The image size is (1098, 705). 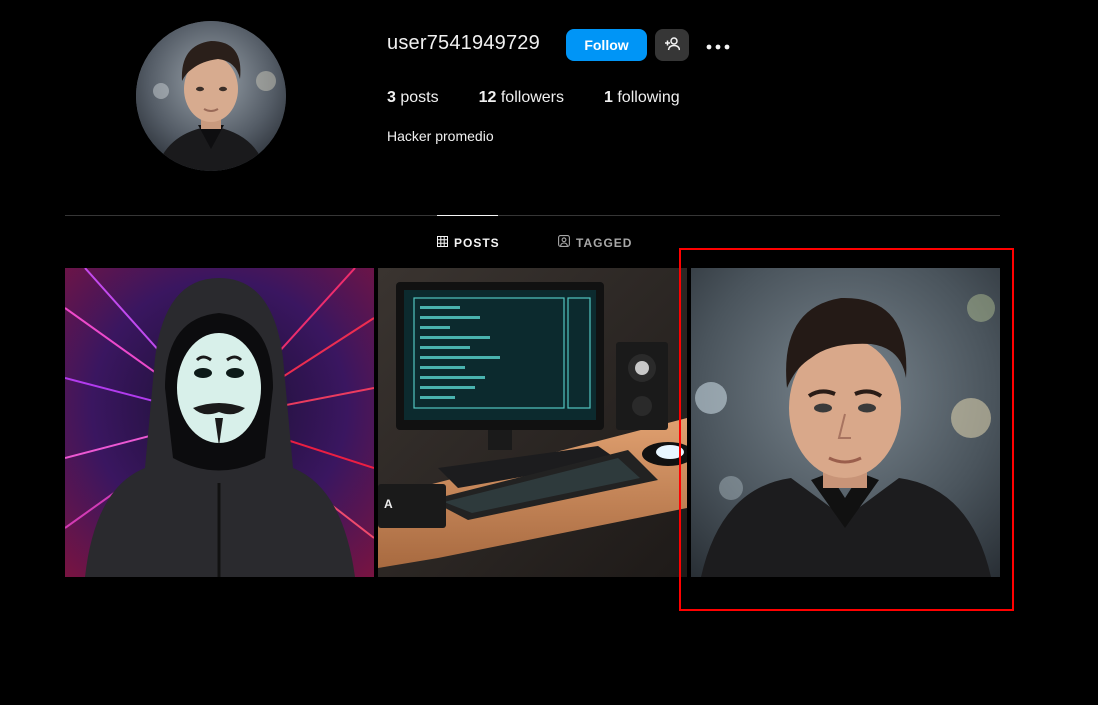 What do you see at coordinates (532, 215) in the screenshot?
I see `tab-divider` at bounding box center [532, 215].